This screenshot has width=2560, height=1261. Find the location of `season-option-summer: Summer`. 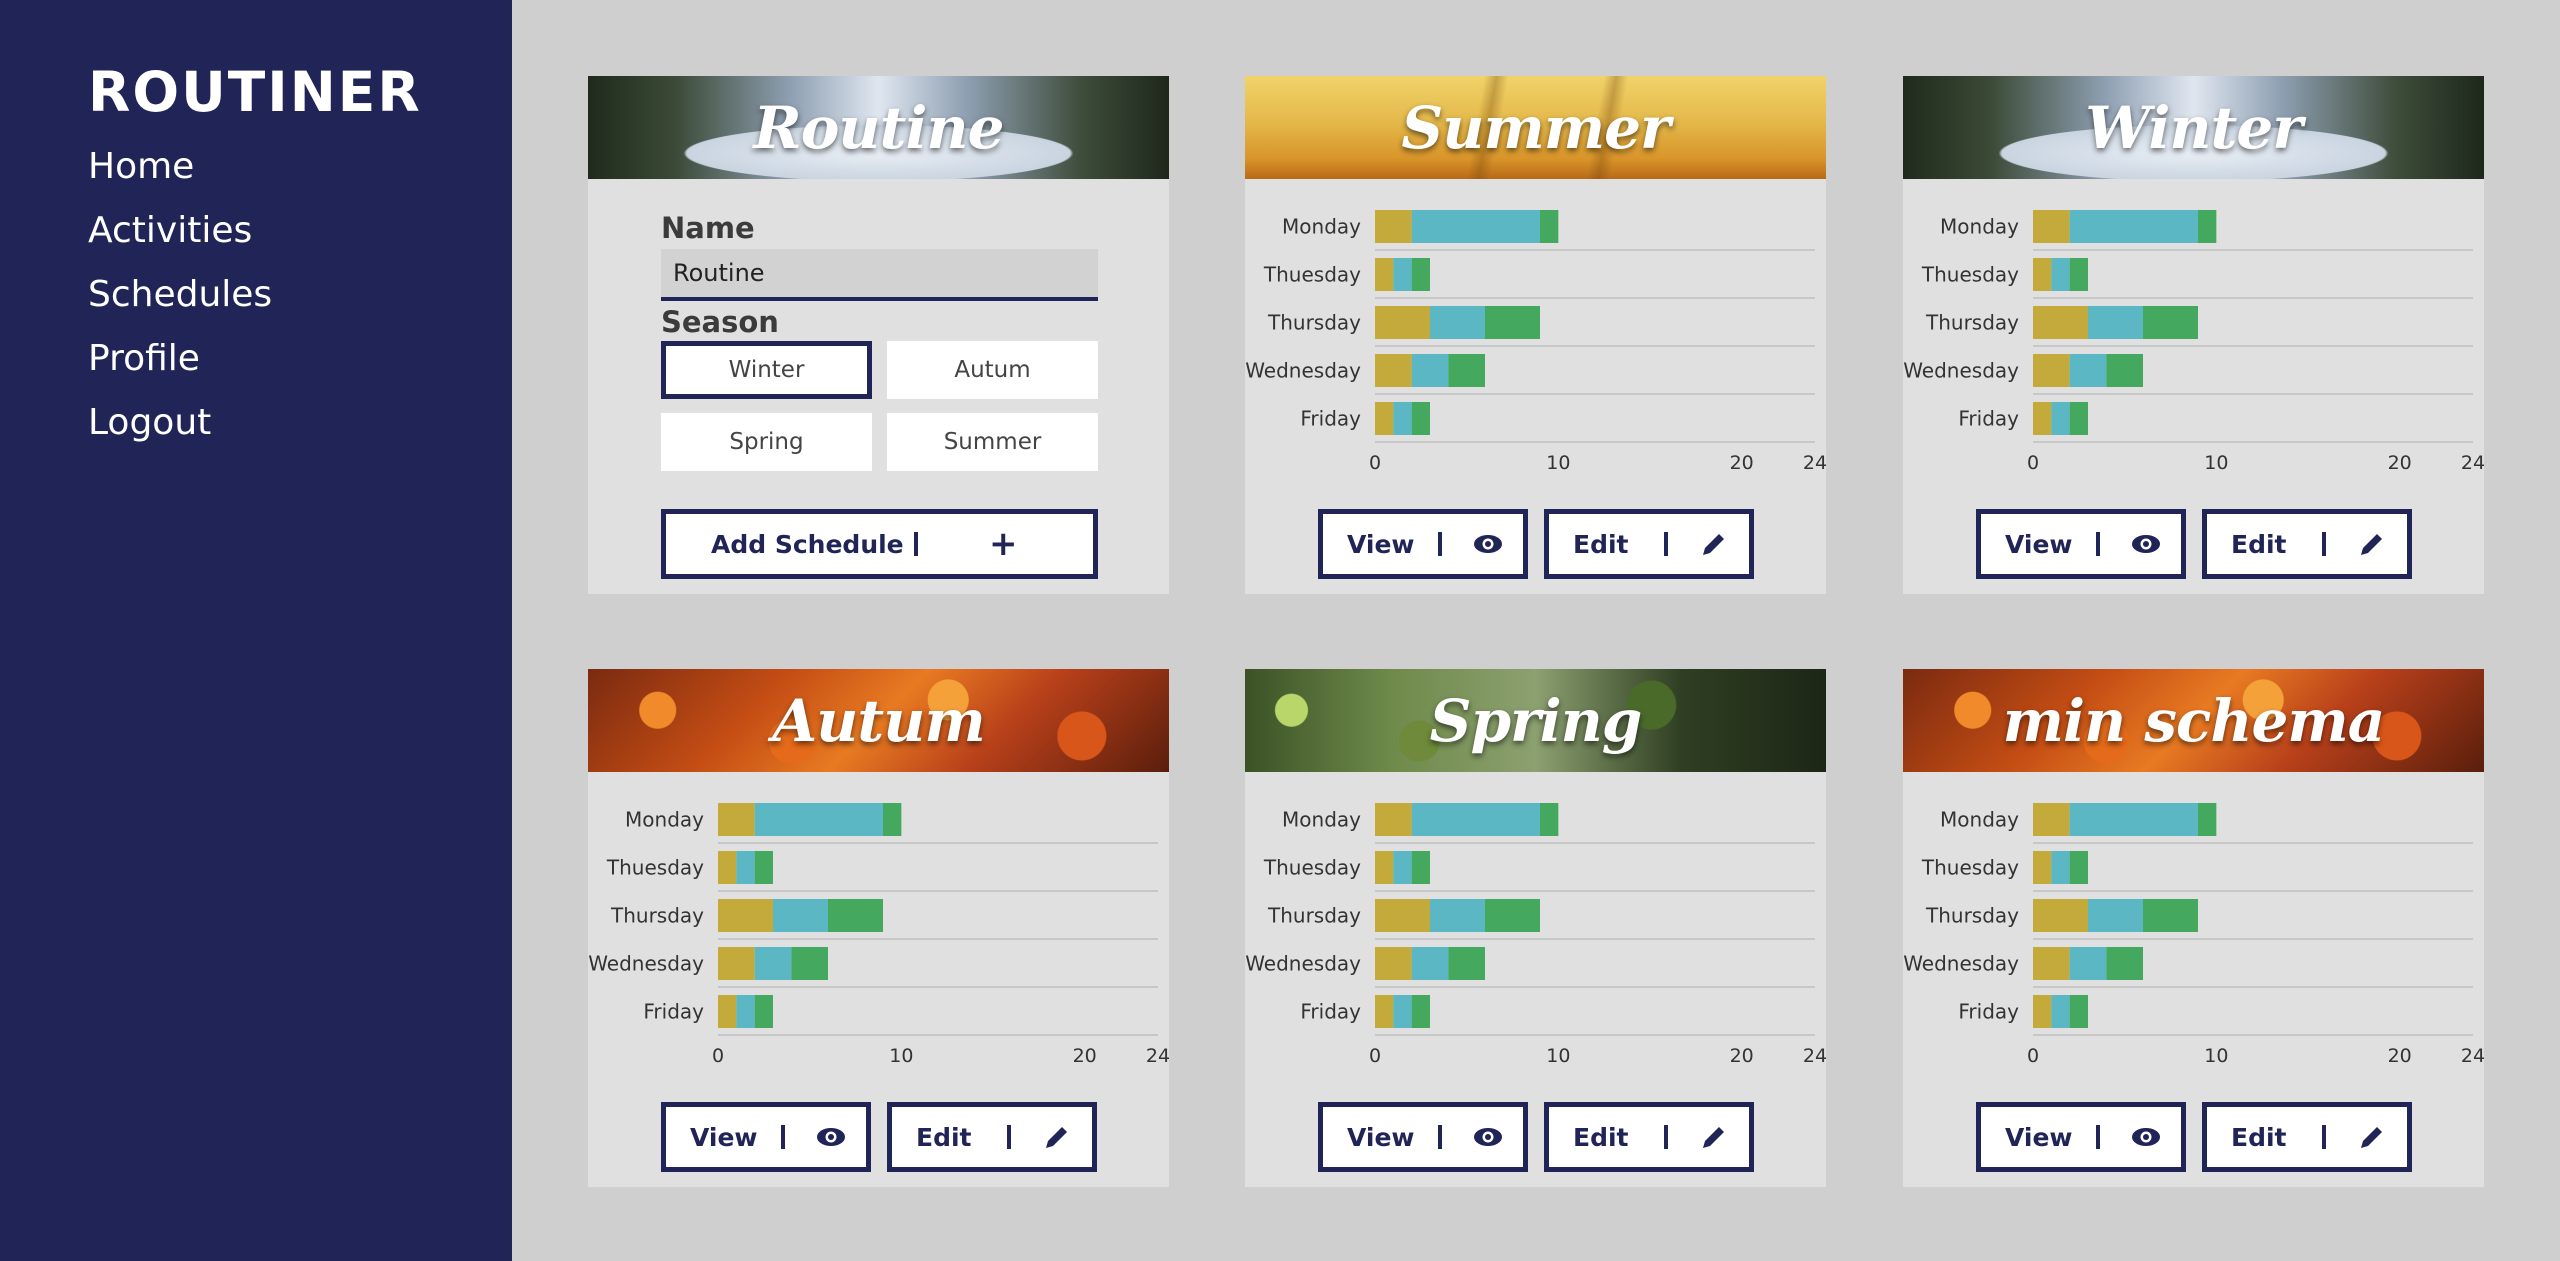

season-option-summer: Summer is located at coordinates (992, 442).